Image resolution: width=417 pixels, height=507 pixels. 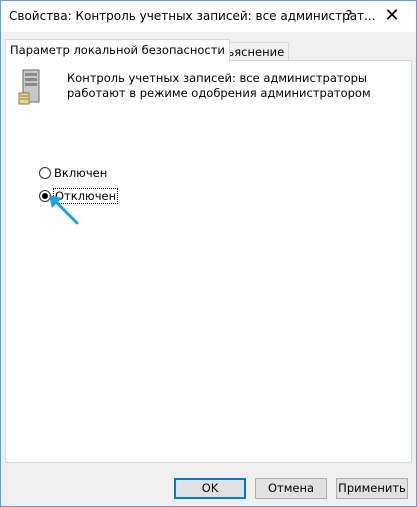 I want to click on pointer-arrow-icon, so click(x=64, y=210).